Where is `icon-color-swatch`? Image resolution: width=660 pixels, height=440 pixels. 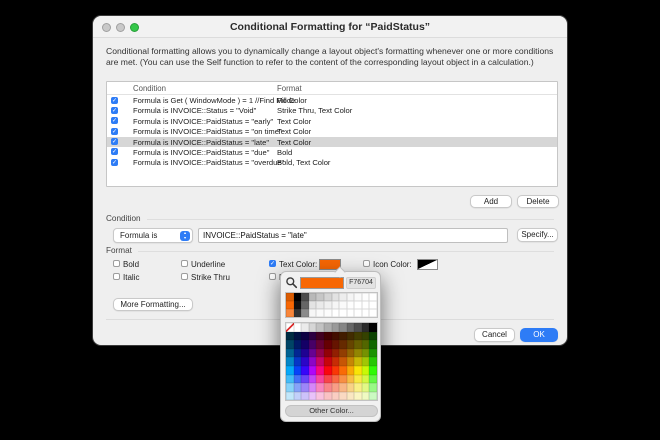
icon-color-swatch is located at coordinates (427, 264).